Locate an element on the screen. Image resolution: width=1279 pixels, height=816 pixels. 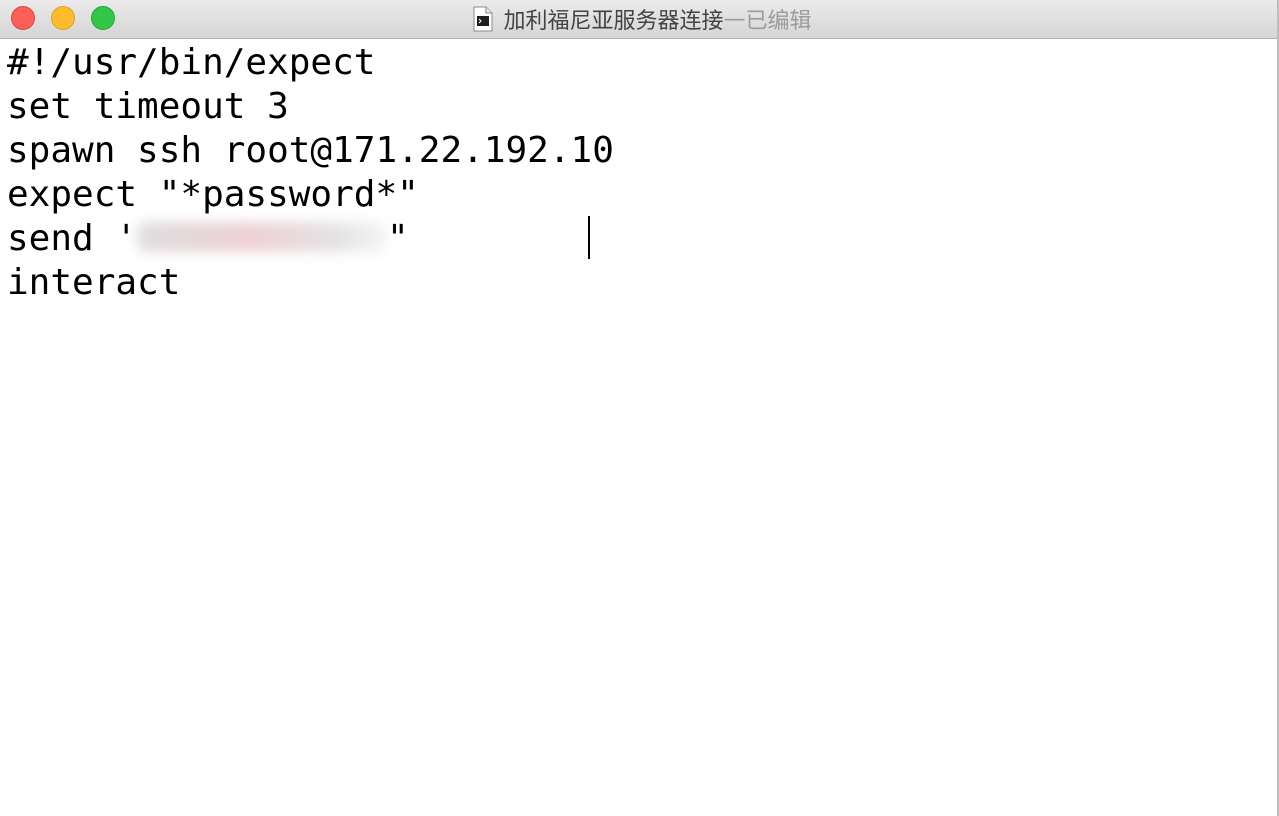
code-line-4: expect "*password*" is located at coordinates (213, 195).